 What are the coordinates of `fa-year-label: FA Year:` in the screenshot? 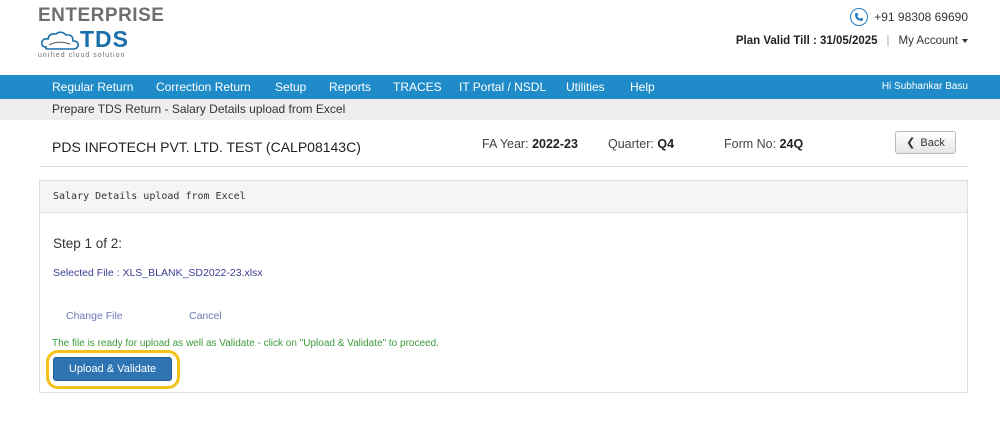 It's located at (505, 144).